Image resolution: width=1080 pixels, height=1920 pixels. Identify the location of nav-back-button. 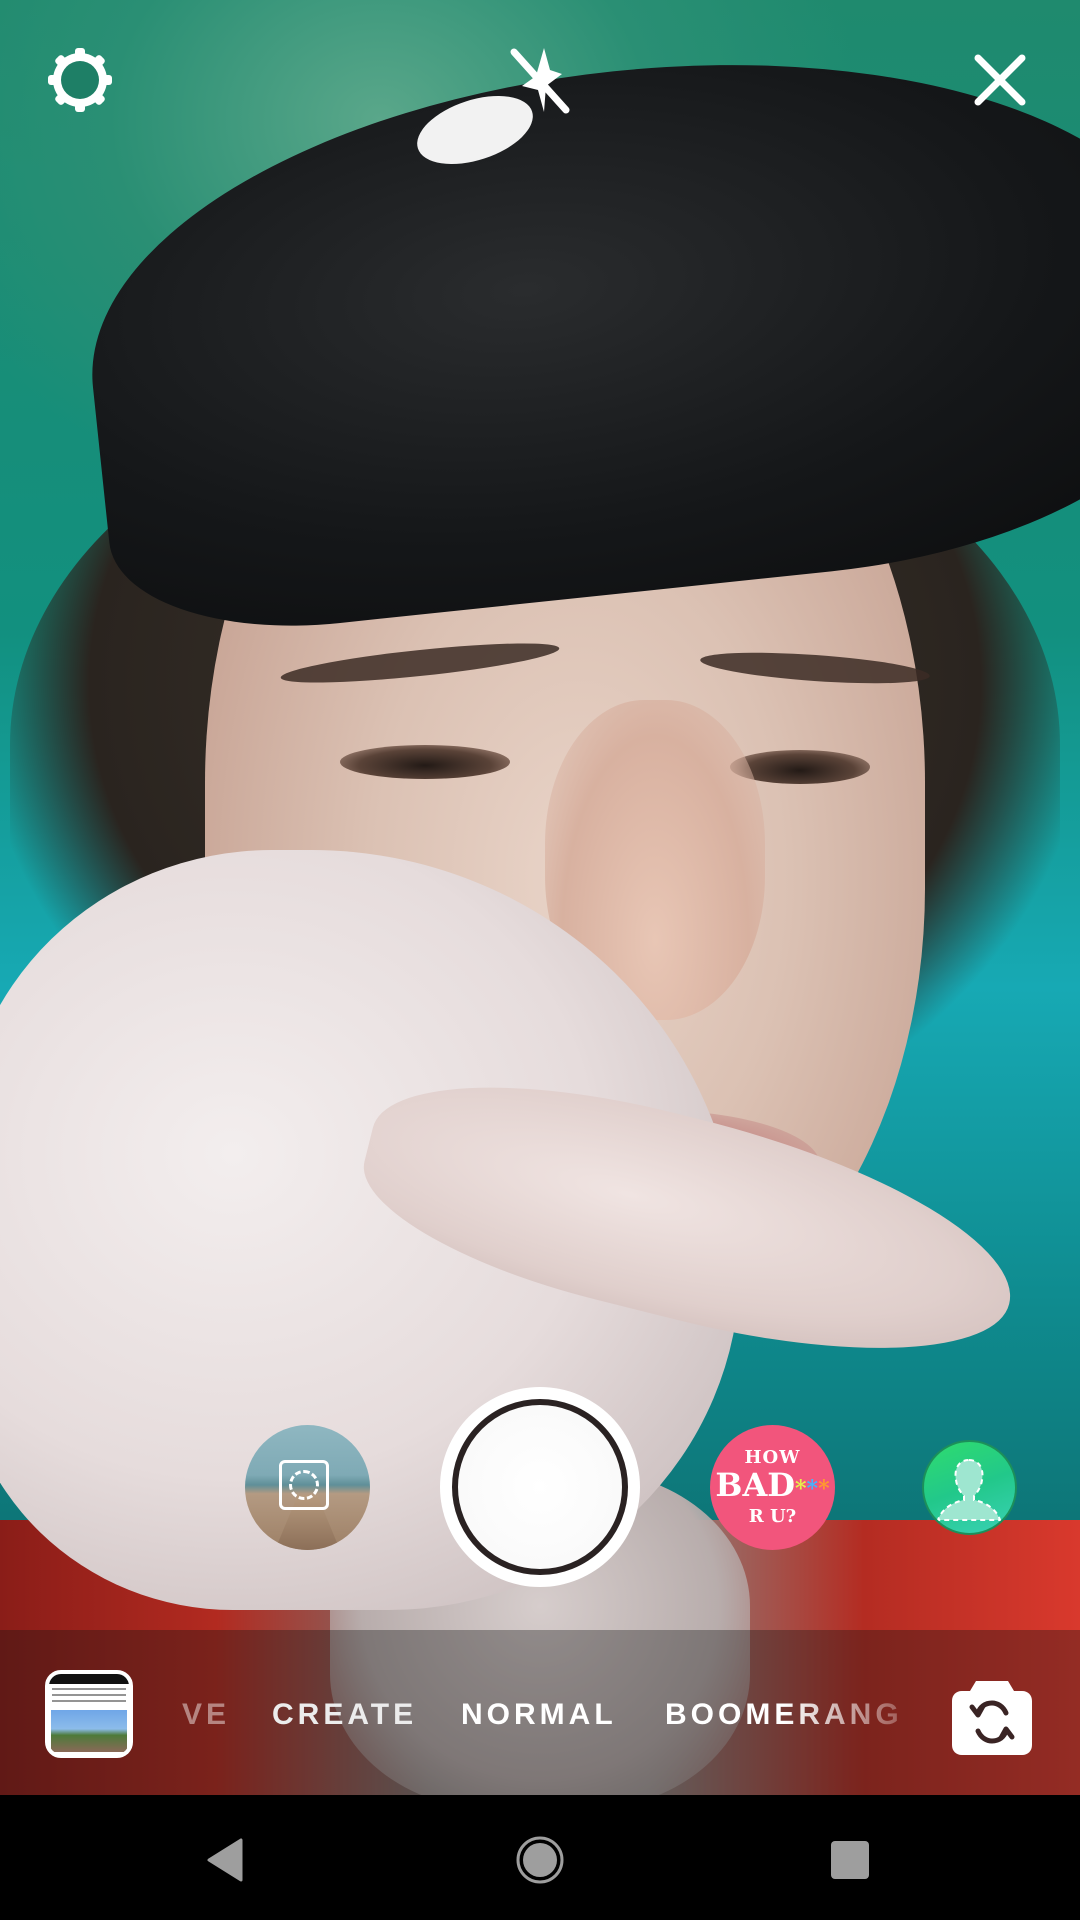
(225, 1860).